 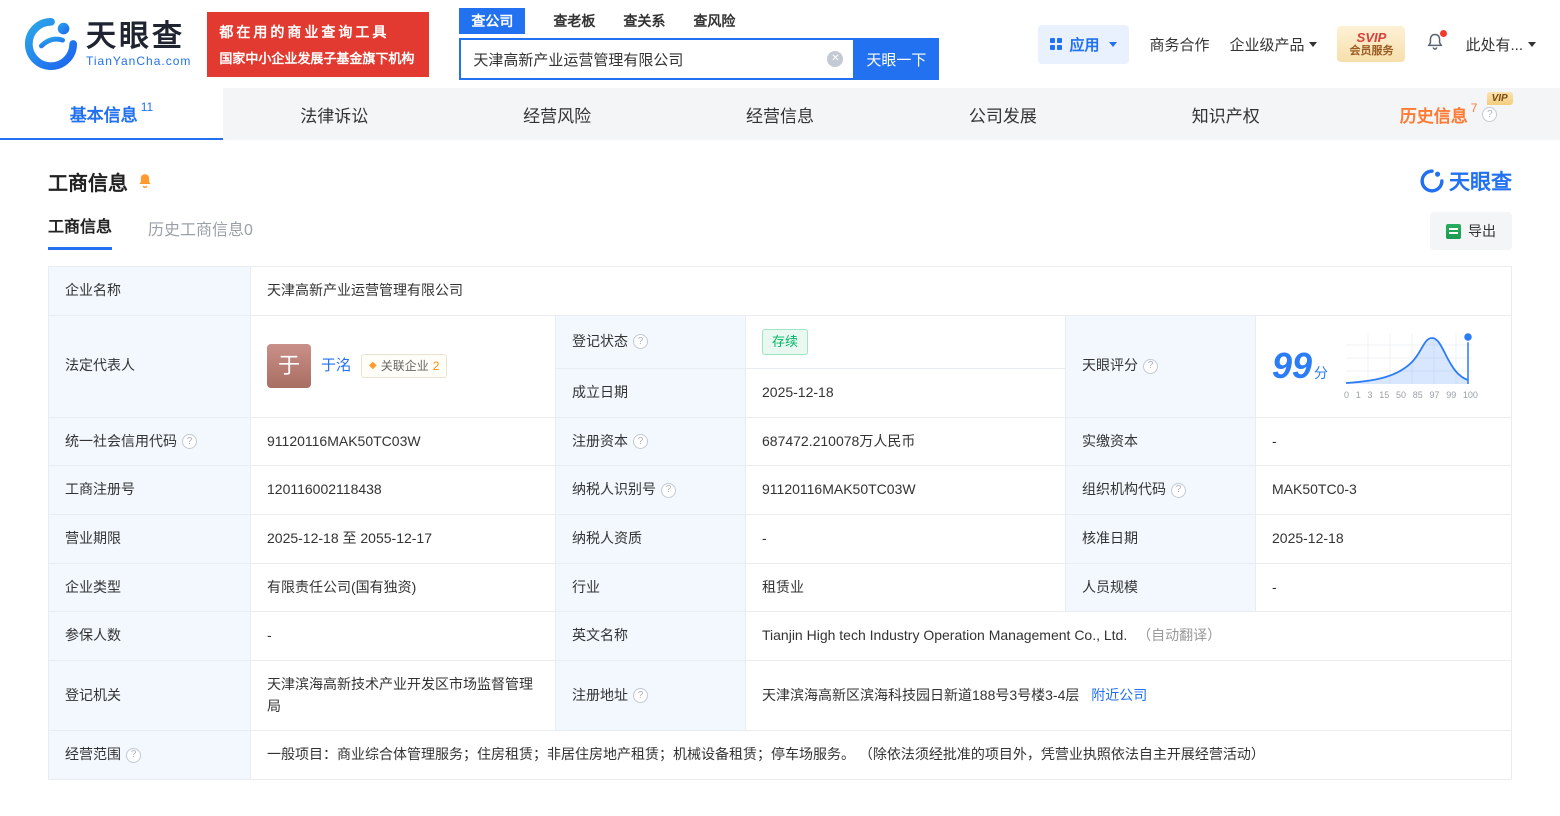 I want to click on english-name-label: 英文名称, so click(x=650, y=636).